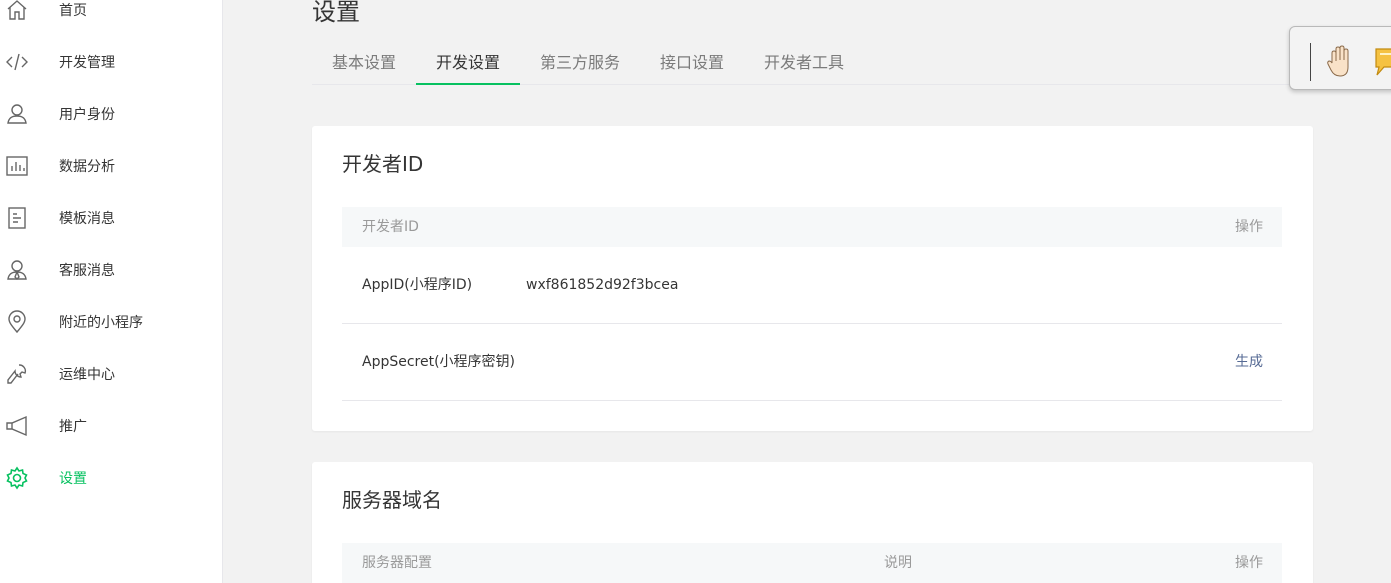  What do you see at coordinates (336, 13) in the screenshot?
I see `page-title: 设置` at bounding box center [336, 13].